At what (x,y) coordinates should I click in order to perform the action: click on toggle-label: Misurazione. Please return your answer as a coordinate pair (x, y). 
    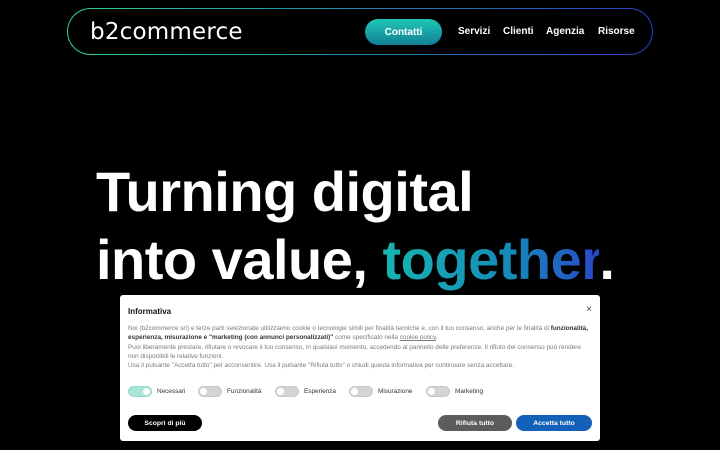
    Looking at the image, I should click on (395, 391).